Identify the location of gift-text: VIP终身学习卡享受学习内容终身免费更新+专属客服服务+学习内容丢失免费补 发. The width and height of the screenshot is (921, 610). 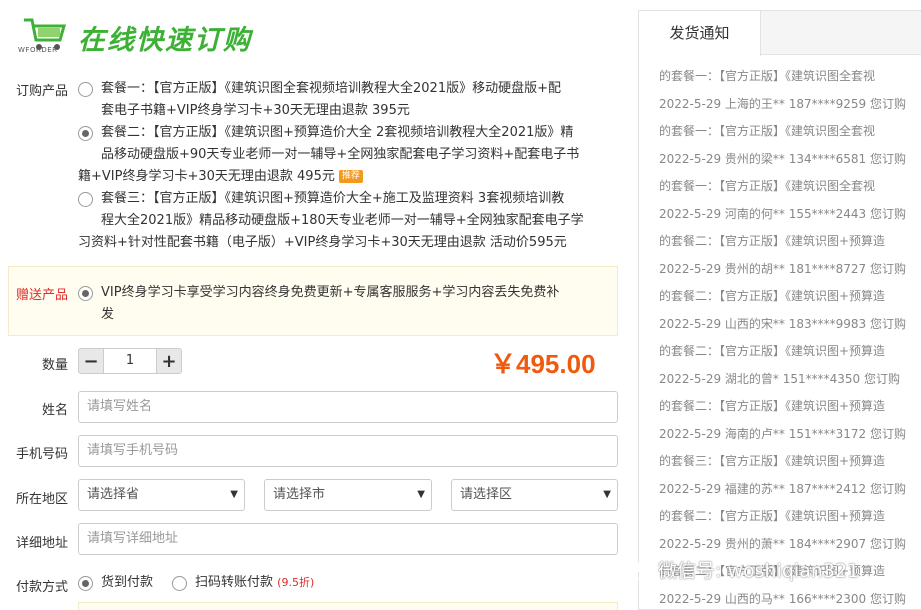
(330, 303).